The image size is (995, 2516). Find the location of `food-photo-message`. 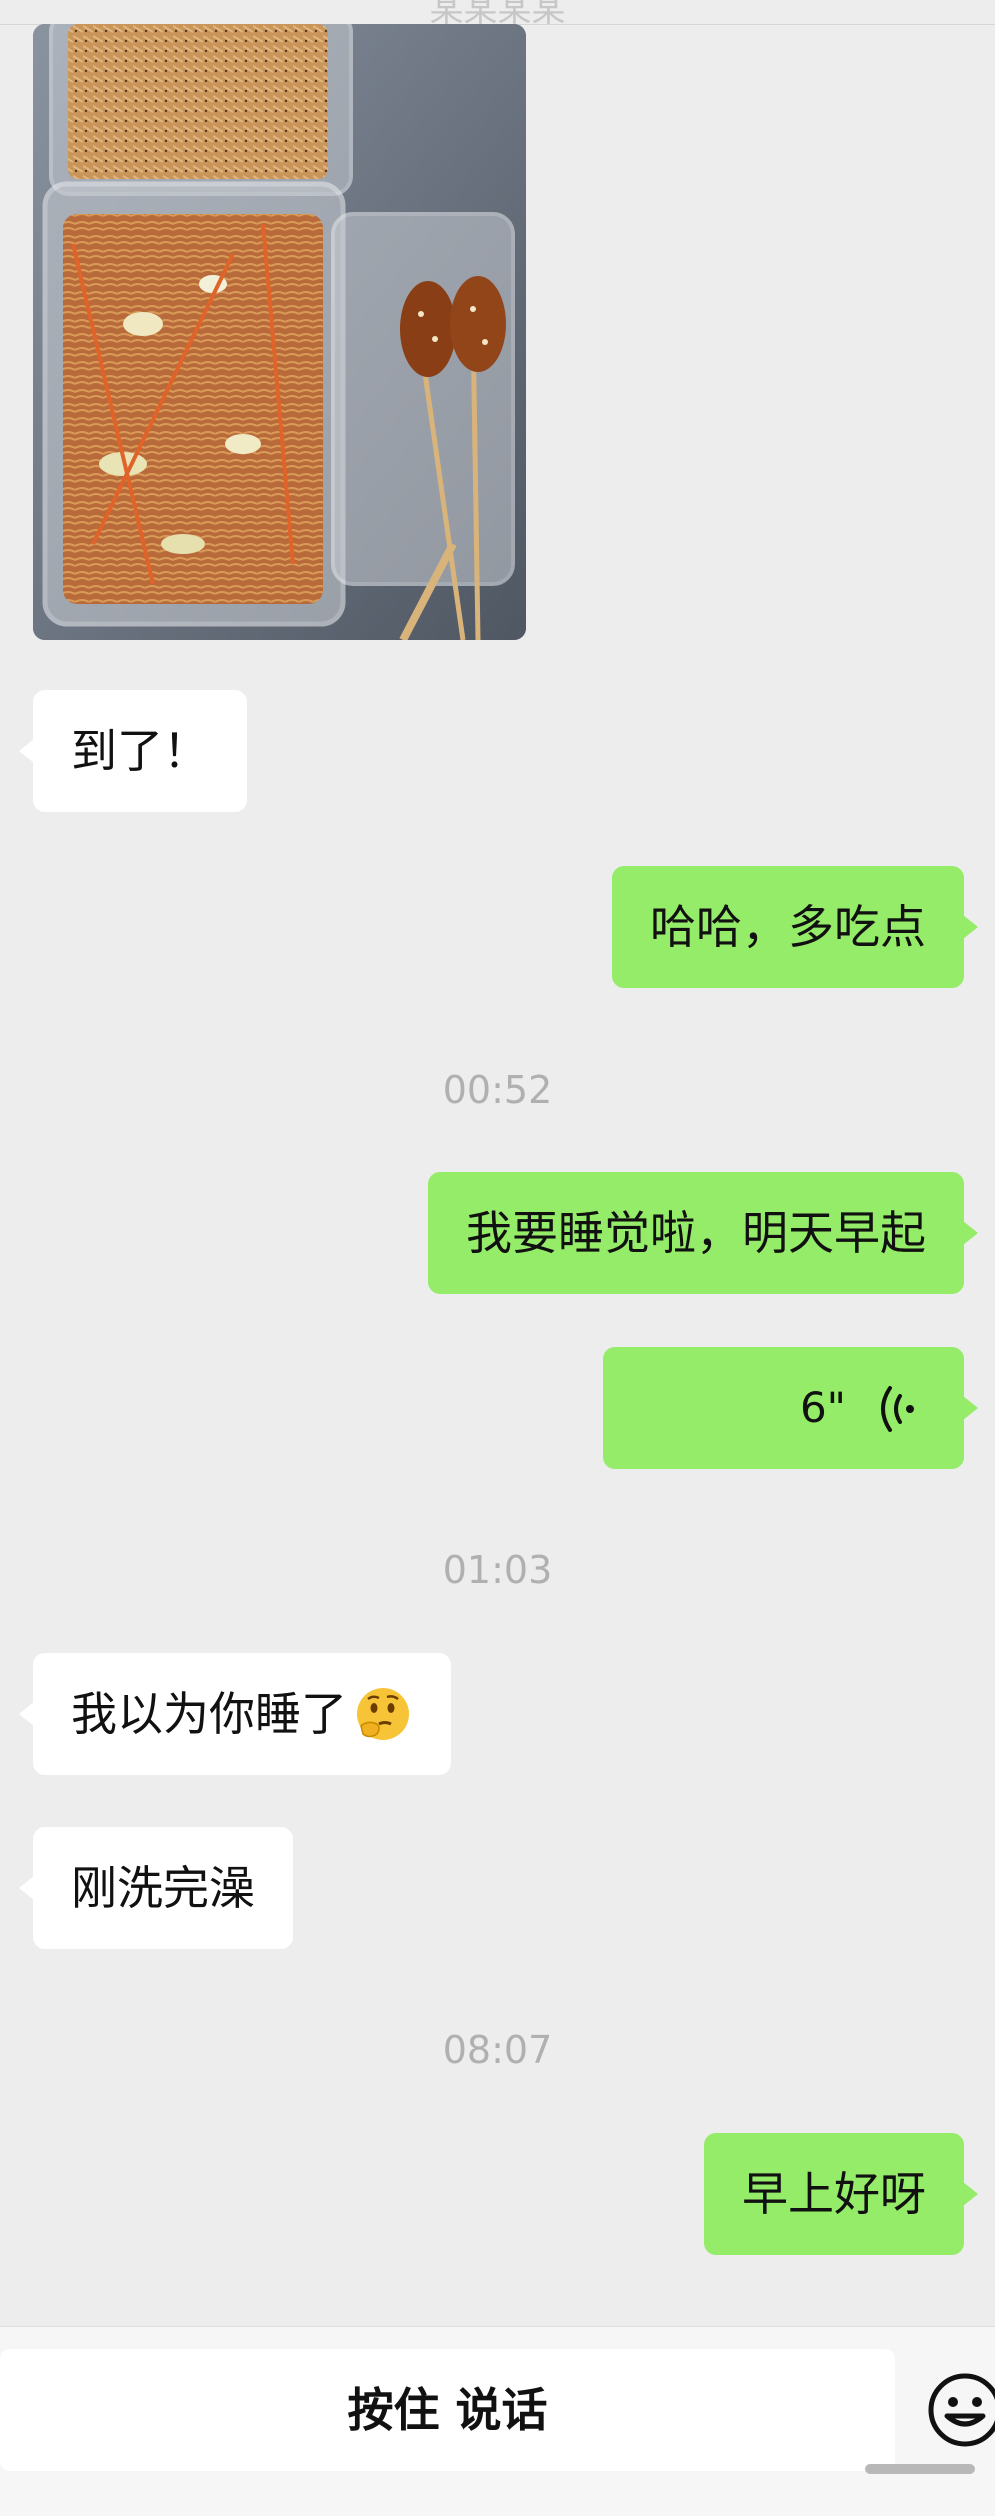

food-photo-message is located at coordinates (279, 332).